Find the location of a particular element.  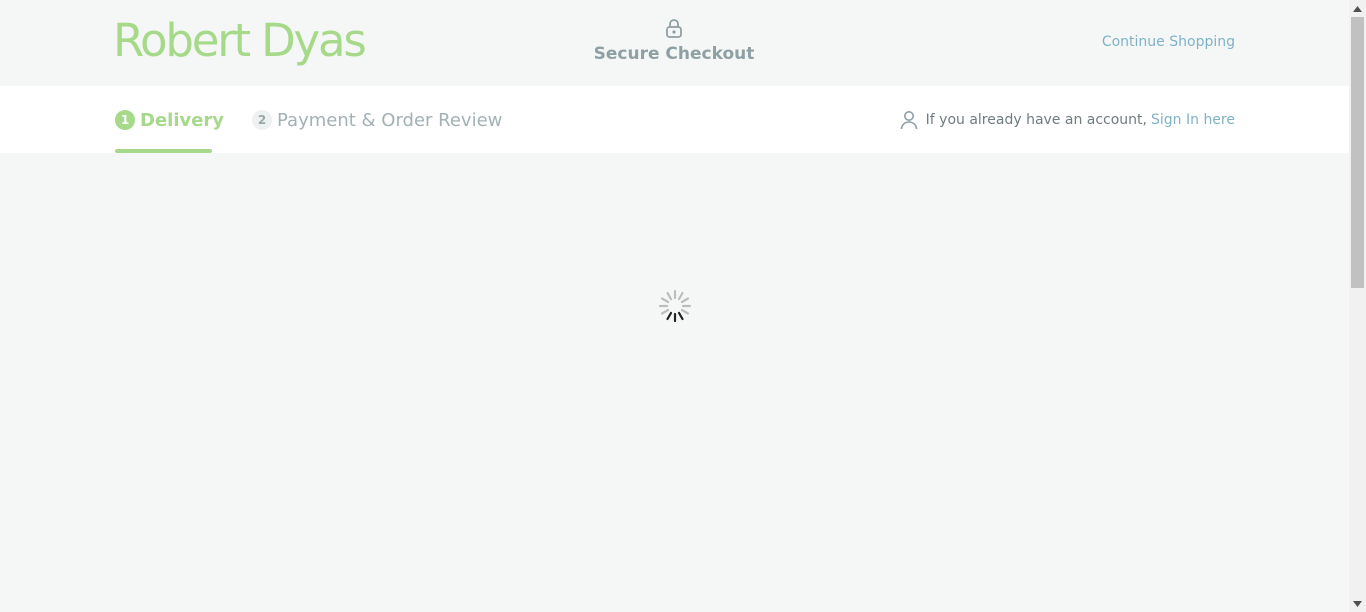

secure-checkout: Secure Checkout is located at coordinates (674, 41).